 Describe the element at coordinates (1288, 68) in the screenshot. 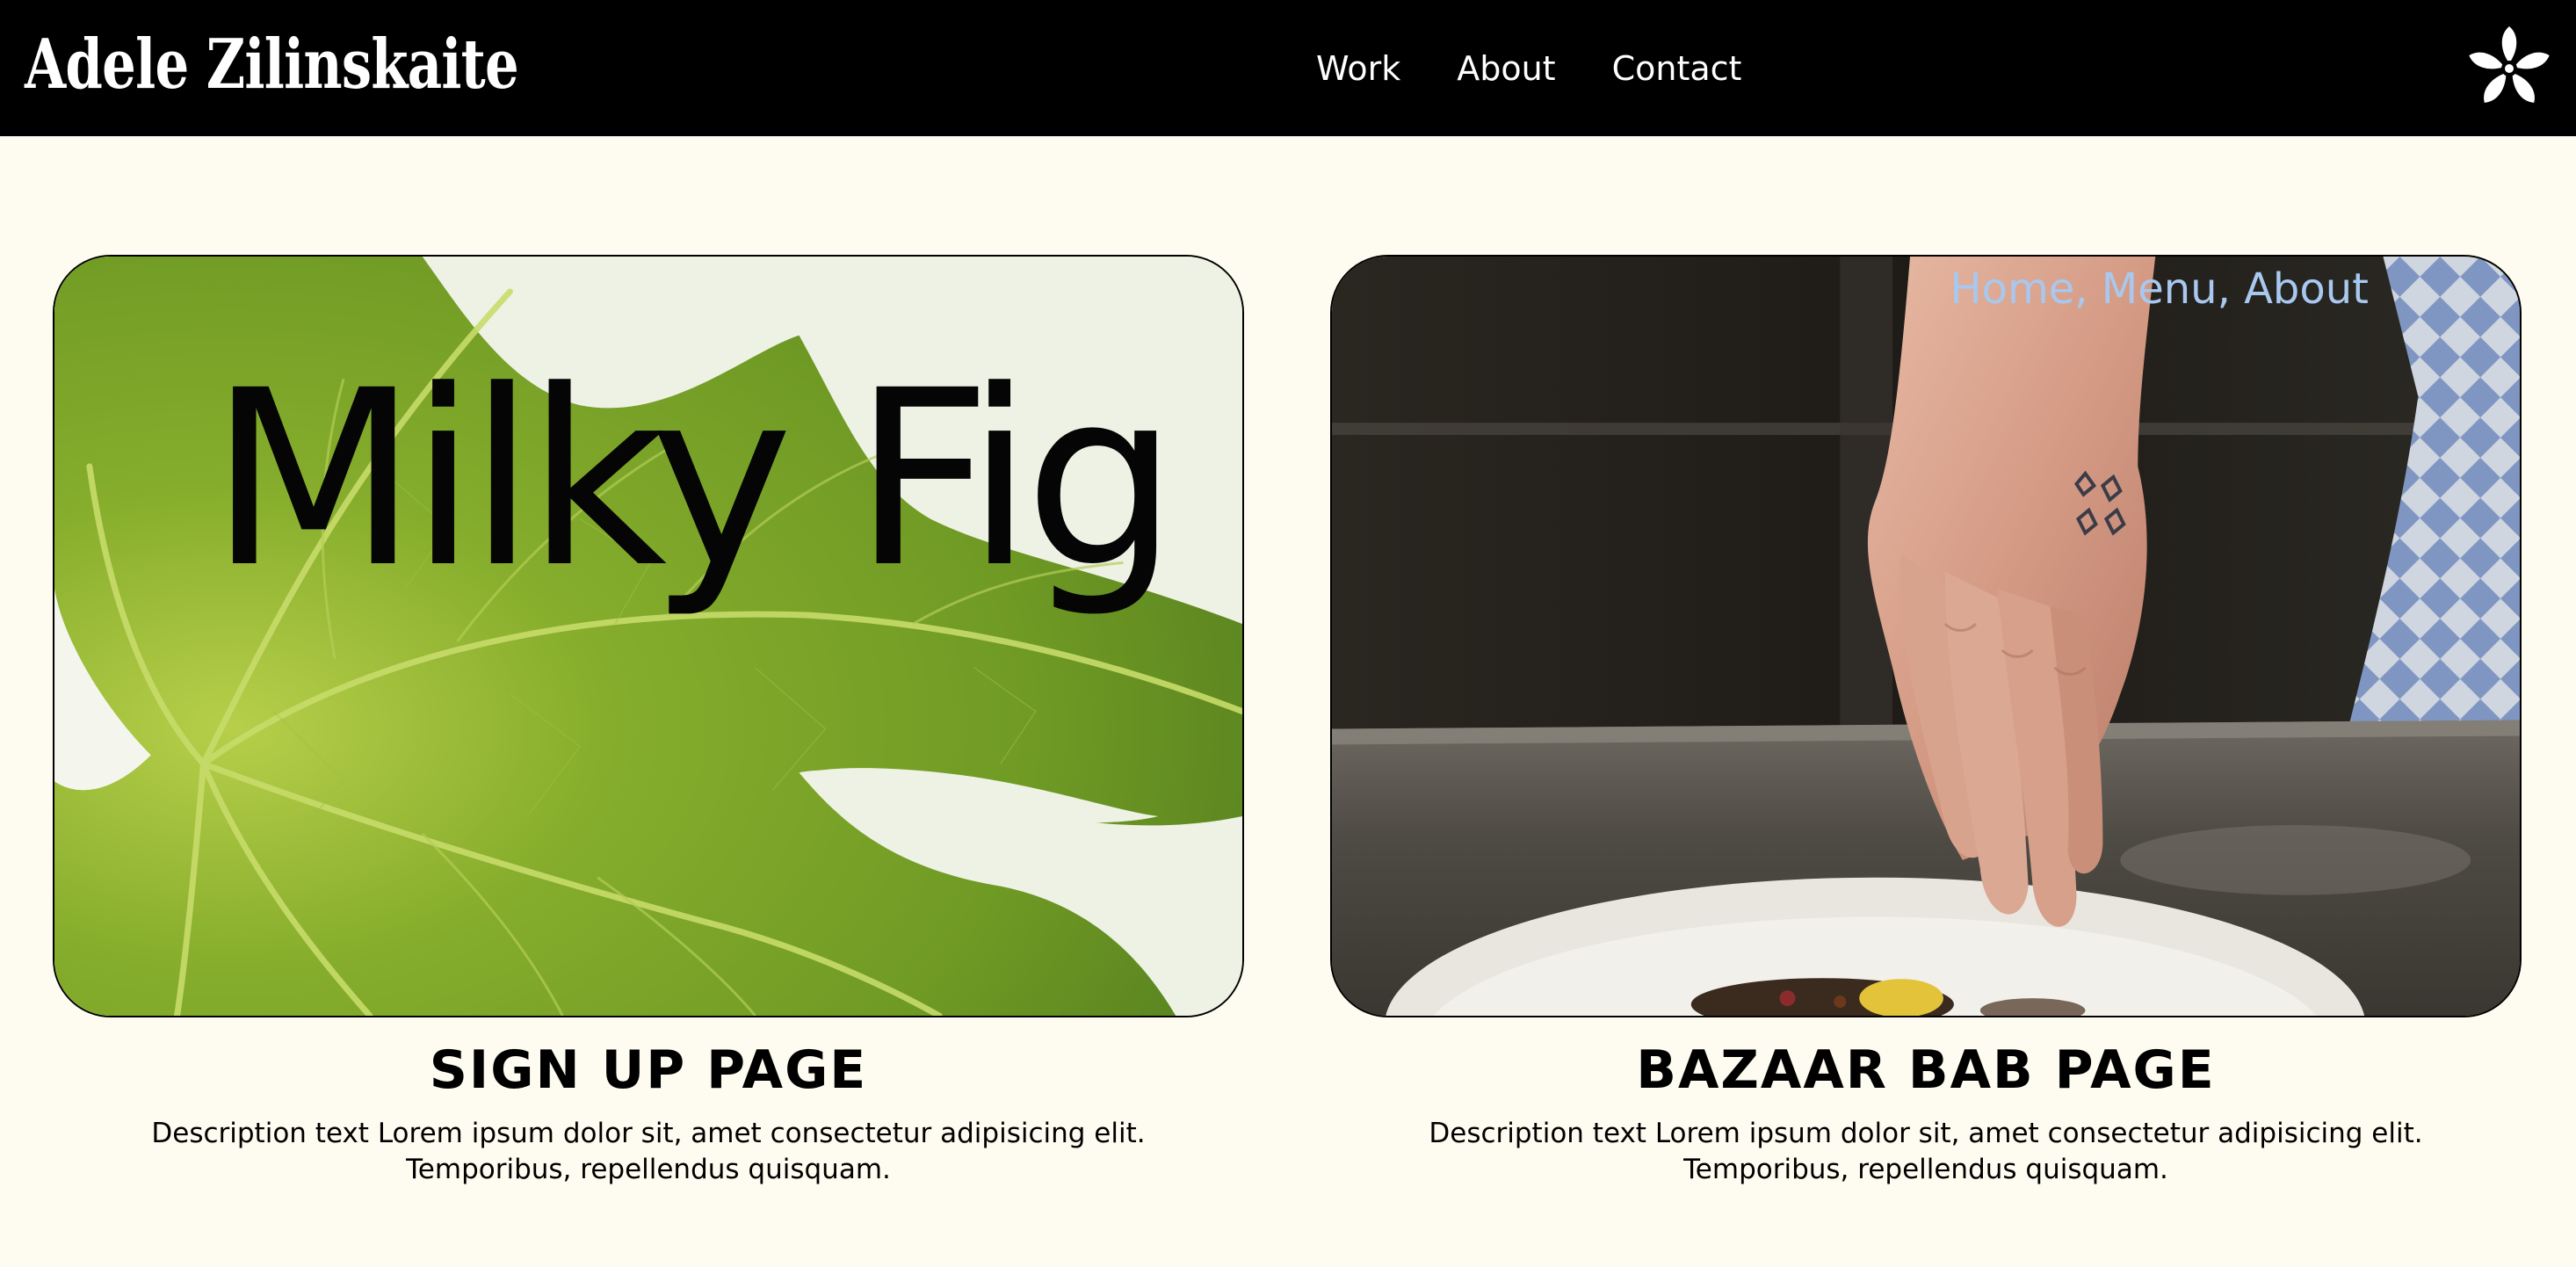

I see `site-header: Adele Zilinskaite Work About Contact` at that location.